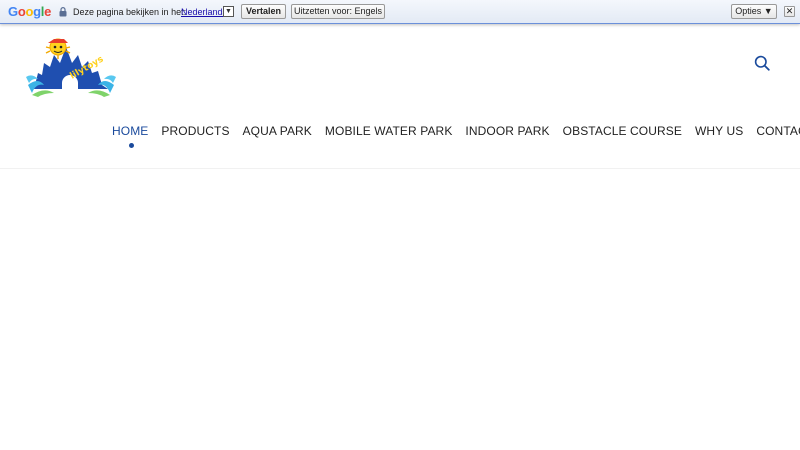 This screenshot has height=450, width=800. I want to click on lock-icon, so click(63, 12).